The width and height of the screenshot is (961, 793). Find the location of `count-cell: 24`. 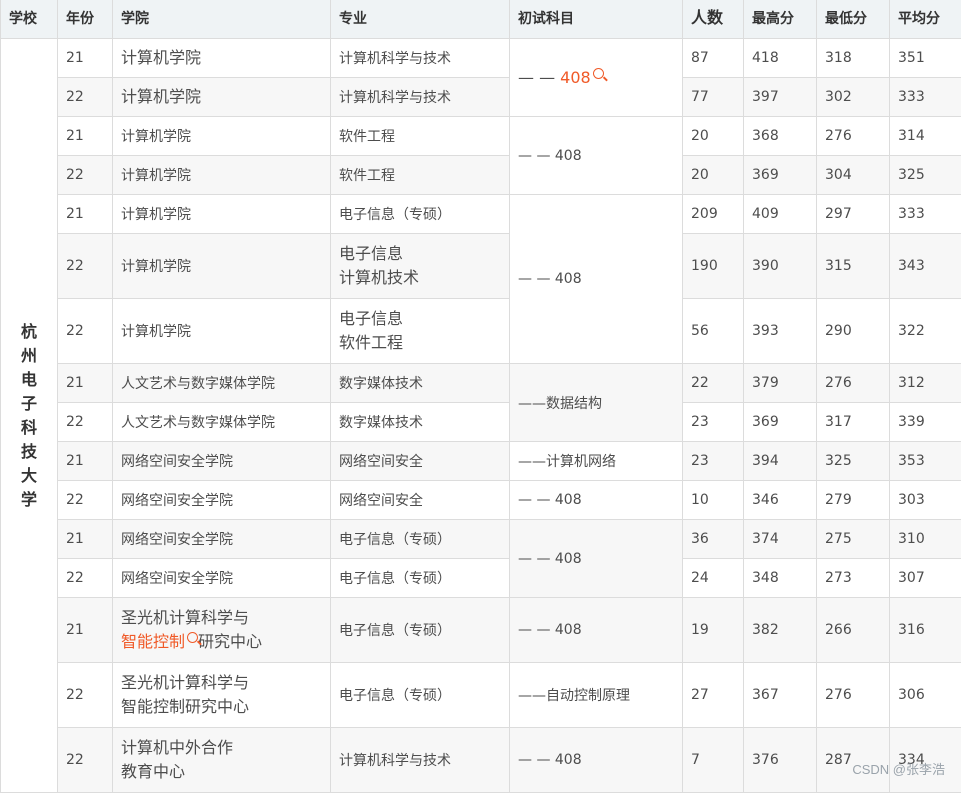

count-cell: 24 is located at coordinates (713, 578).